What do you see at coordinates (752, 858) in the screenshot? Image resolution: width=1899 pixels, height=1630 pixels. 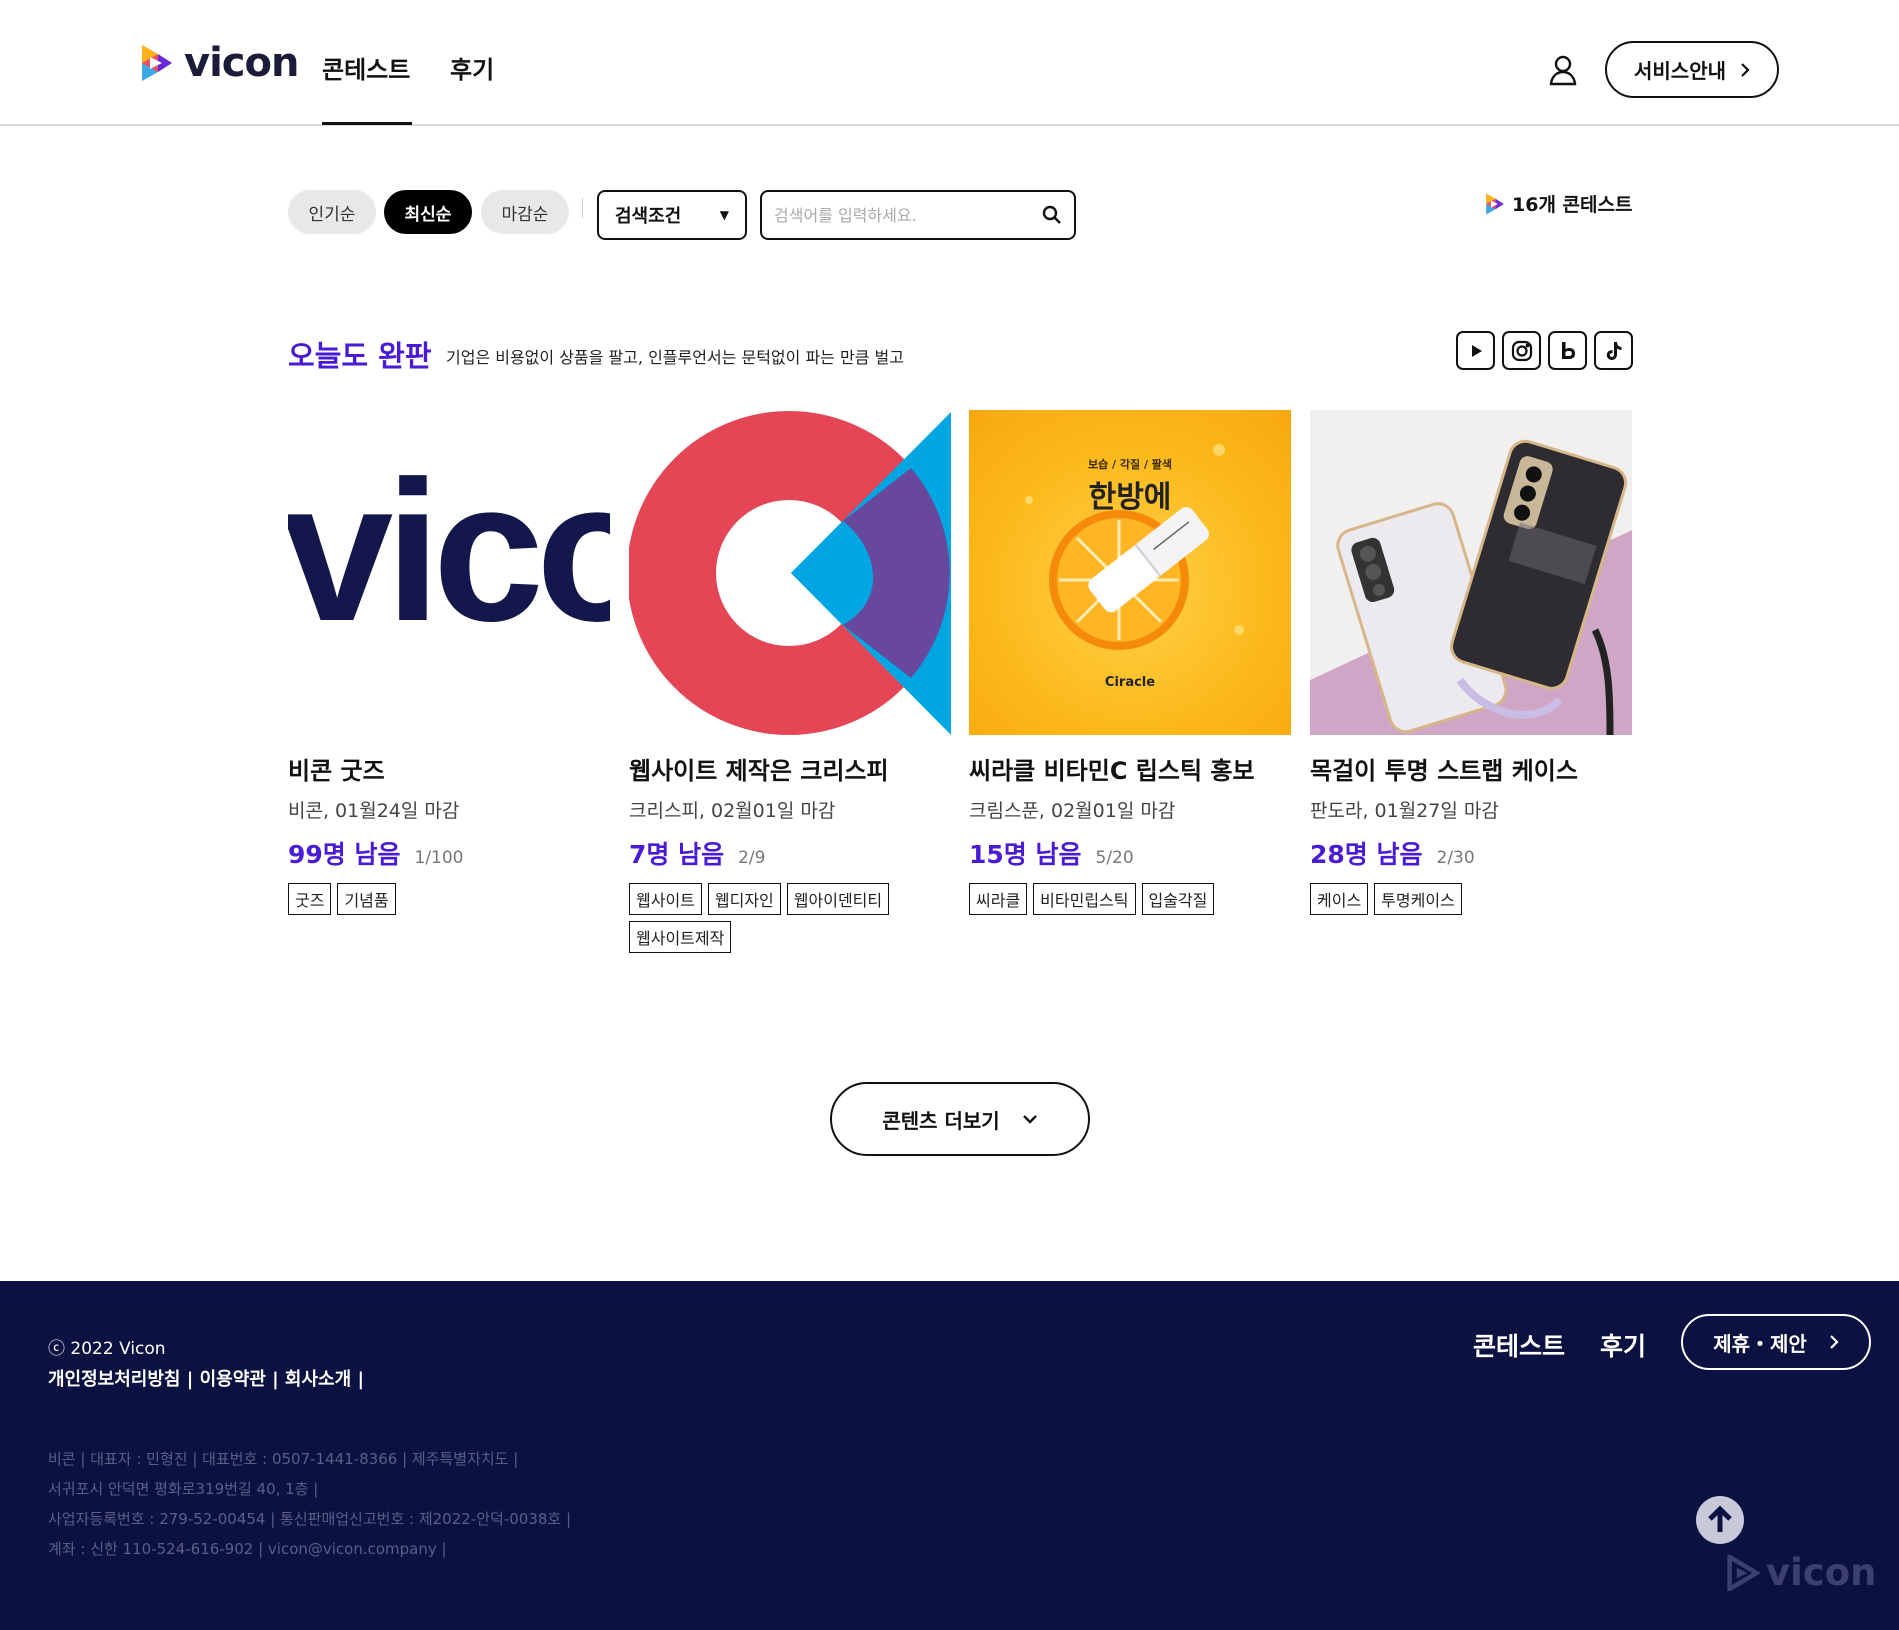 I see `remain-ratio: 2/9` at bounding box center [752, 858].